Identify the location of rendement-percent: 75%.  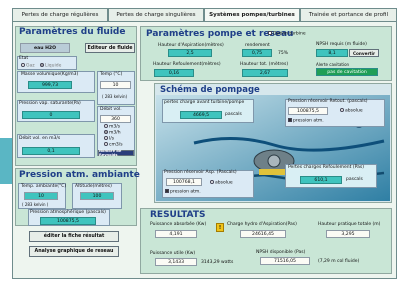
(283, 53).